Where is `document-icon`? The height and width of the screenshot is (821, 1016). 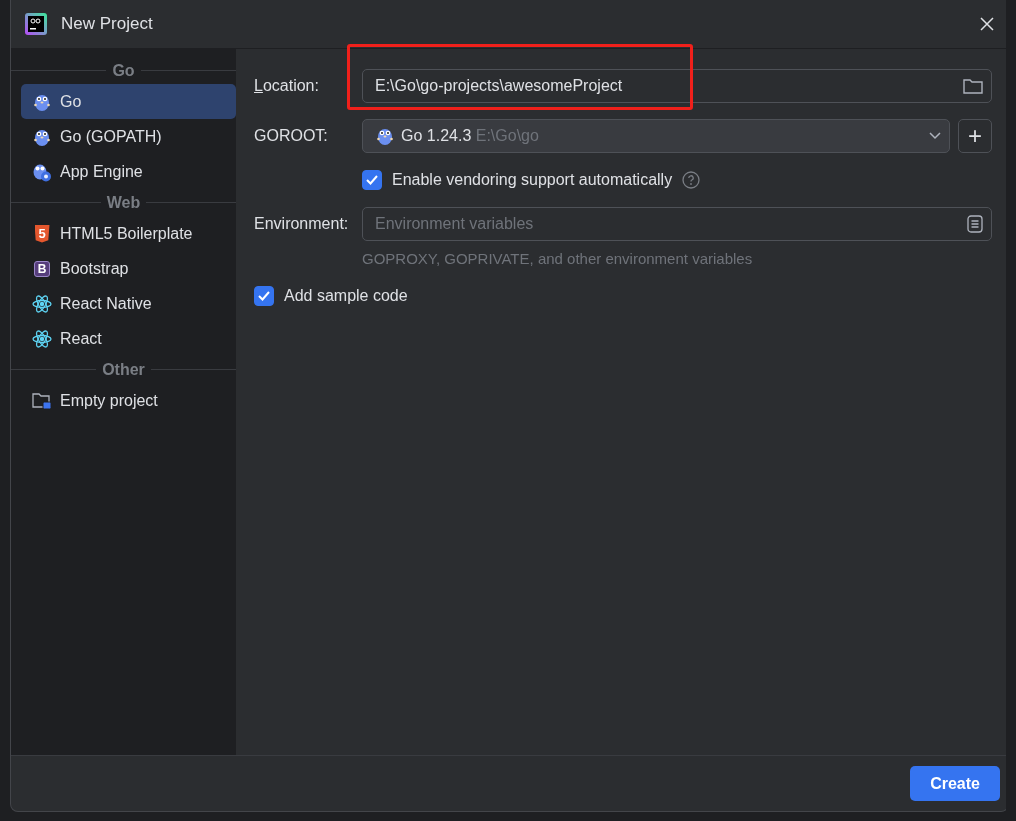 document-icon is located at coordinates (975, 224).